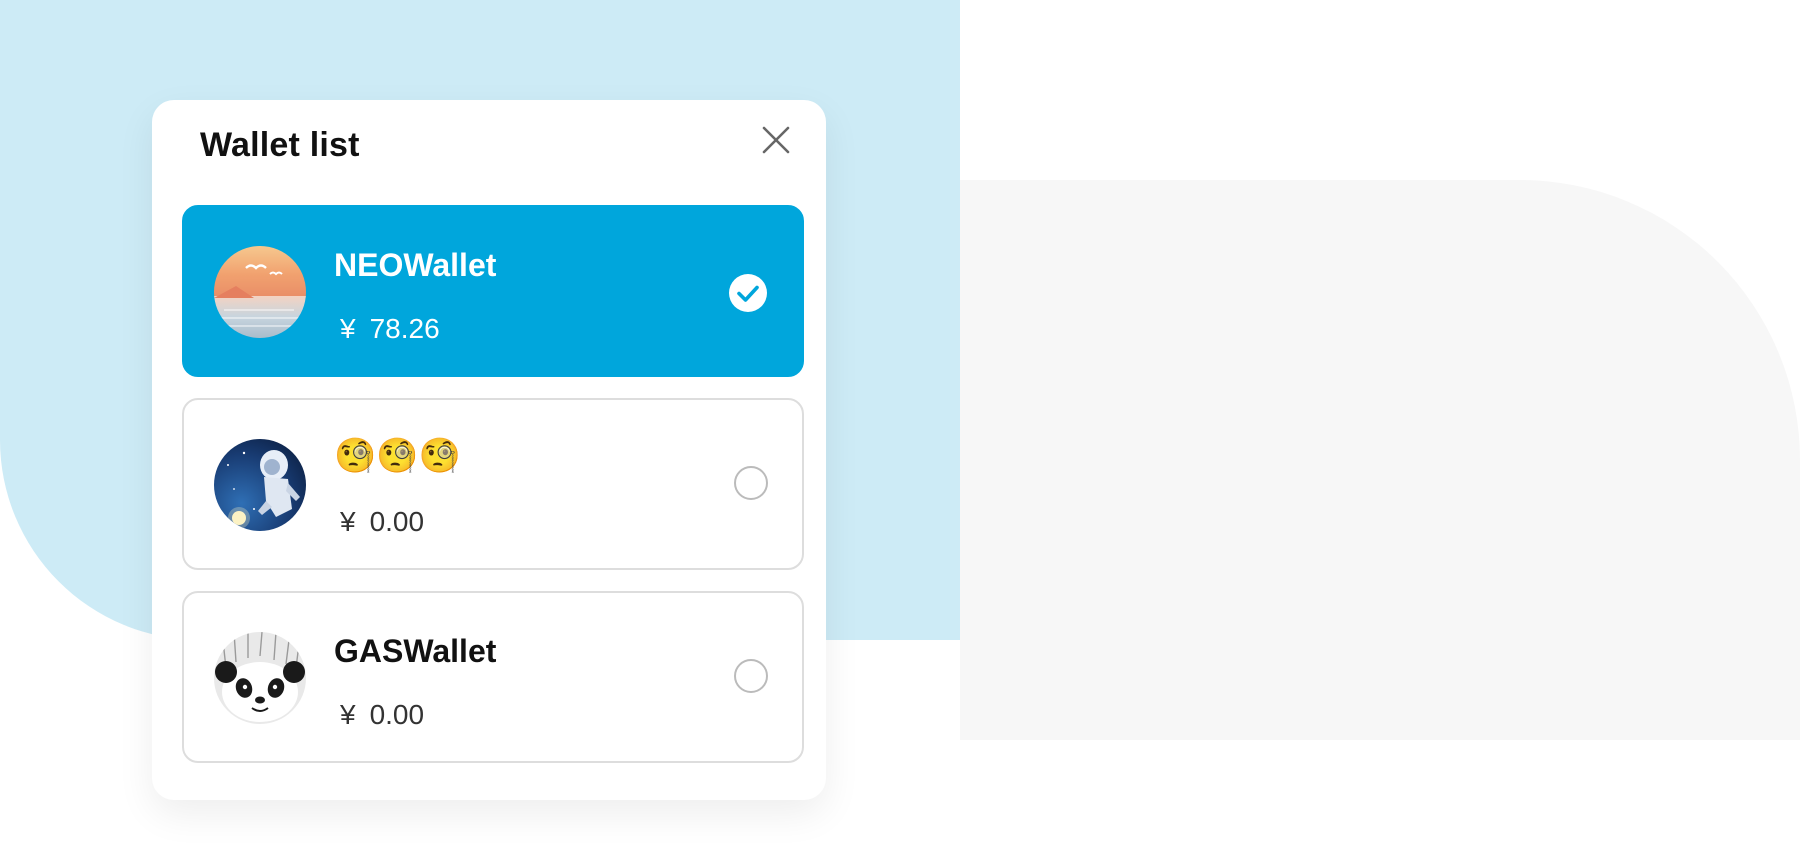 The width and height of the screenshot is (1800, 848). What do you see at coordinates (415, 265) in the screenshot?
I see `wallet-name: NEOWallet` at bounding box center [415, 265].